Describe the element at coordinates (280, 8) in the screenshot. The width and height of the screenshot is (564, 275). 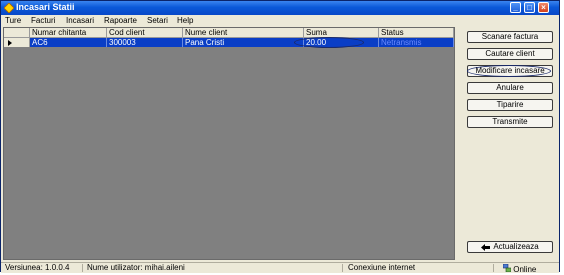
I see `title-bar: Incasari Statii _ □ ×` at that location.